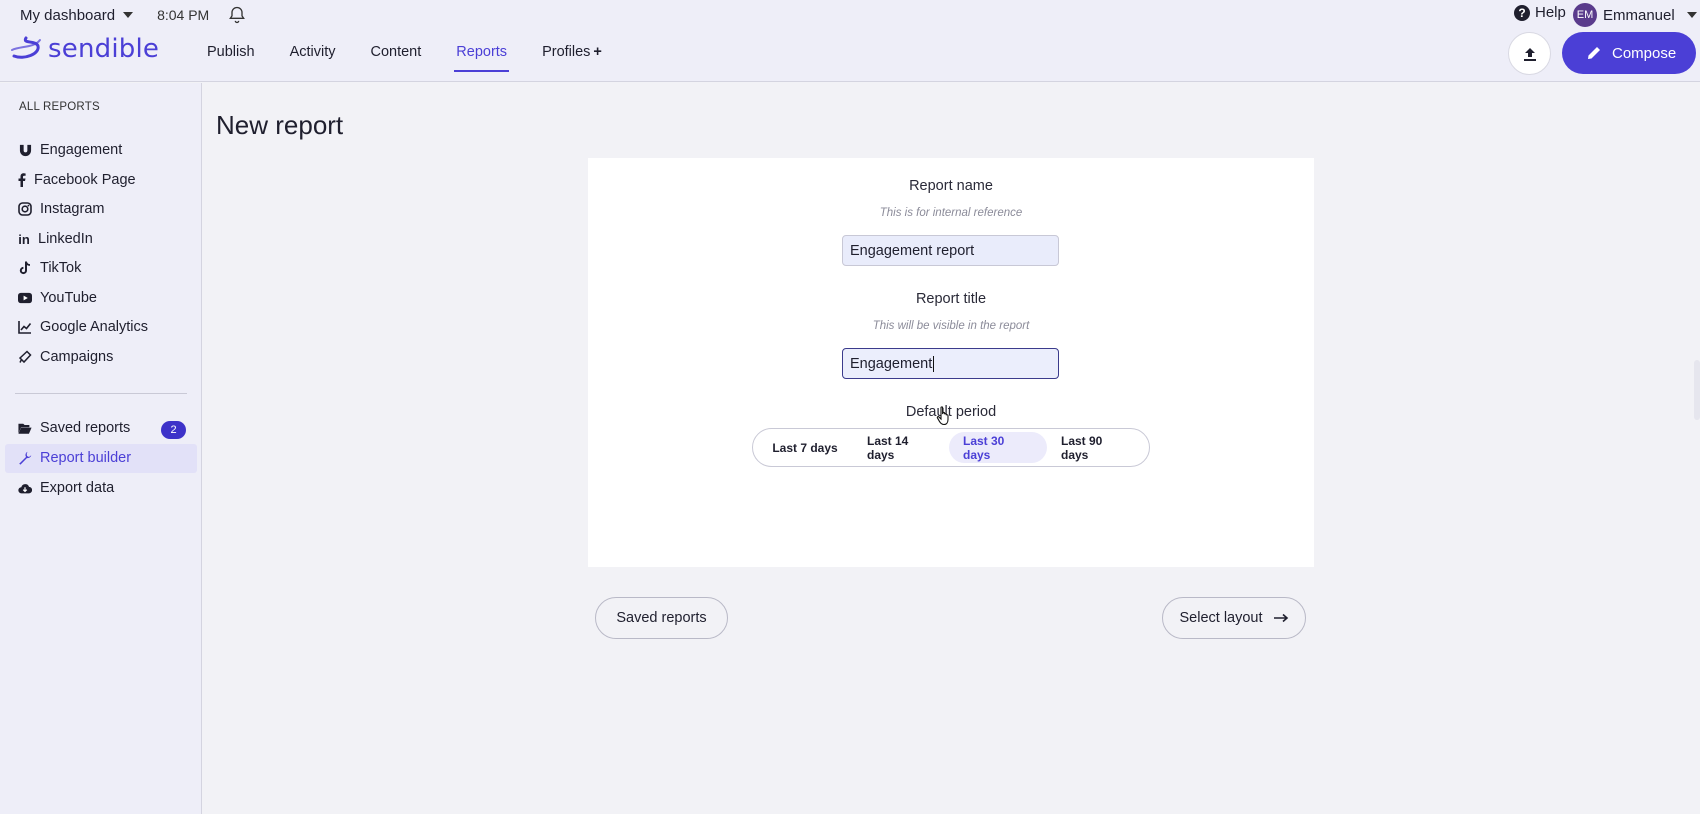 This screenshot has width=1700, height=814. I want to click on user-menu: EM Emmanuel, so click(1635, 15).